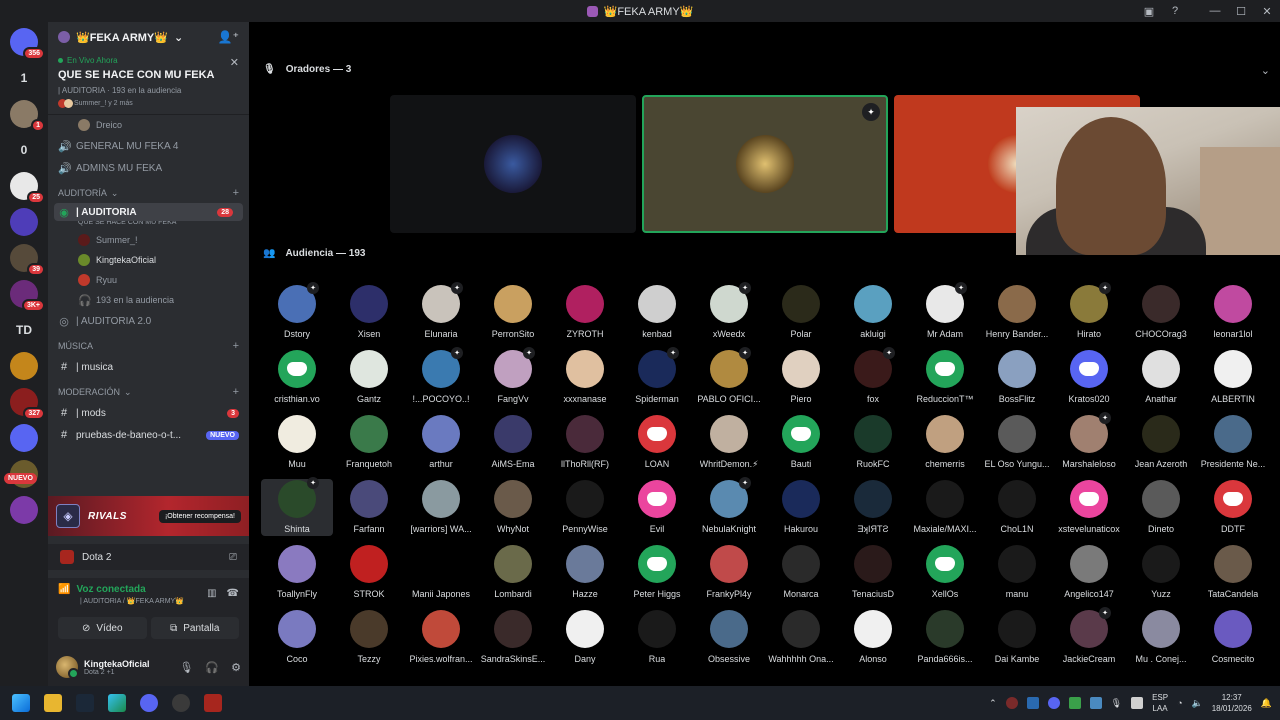 This screenshot has width=1280, height=720. I want to click on audience-member: ✦ xWeedx, so click(729, 311).